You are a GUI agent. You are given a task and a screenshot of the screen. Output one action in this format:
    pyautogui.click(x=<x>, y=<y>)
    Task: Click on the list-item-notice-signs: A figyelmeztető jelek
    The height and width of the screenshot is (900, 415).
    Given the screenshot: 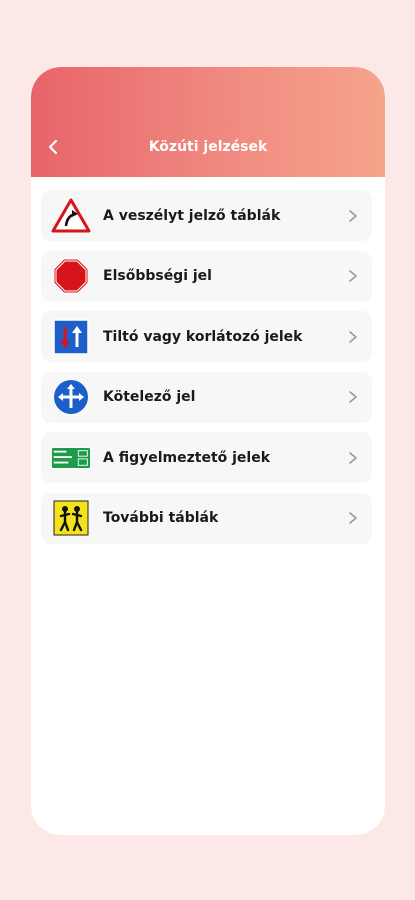 What is the action you would take?
    pyautogui.click(x=206, y=457)
    